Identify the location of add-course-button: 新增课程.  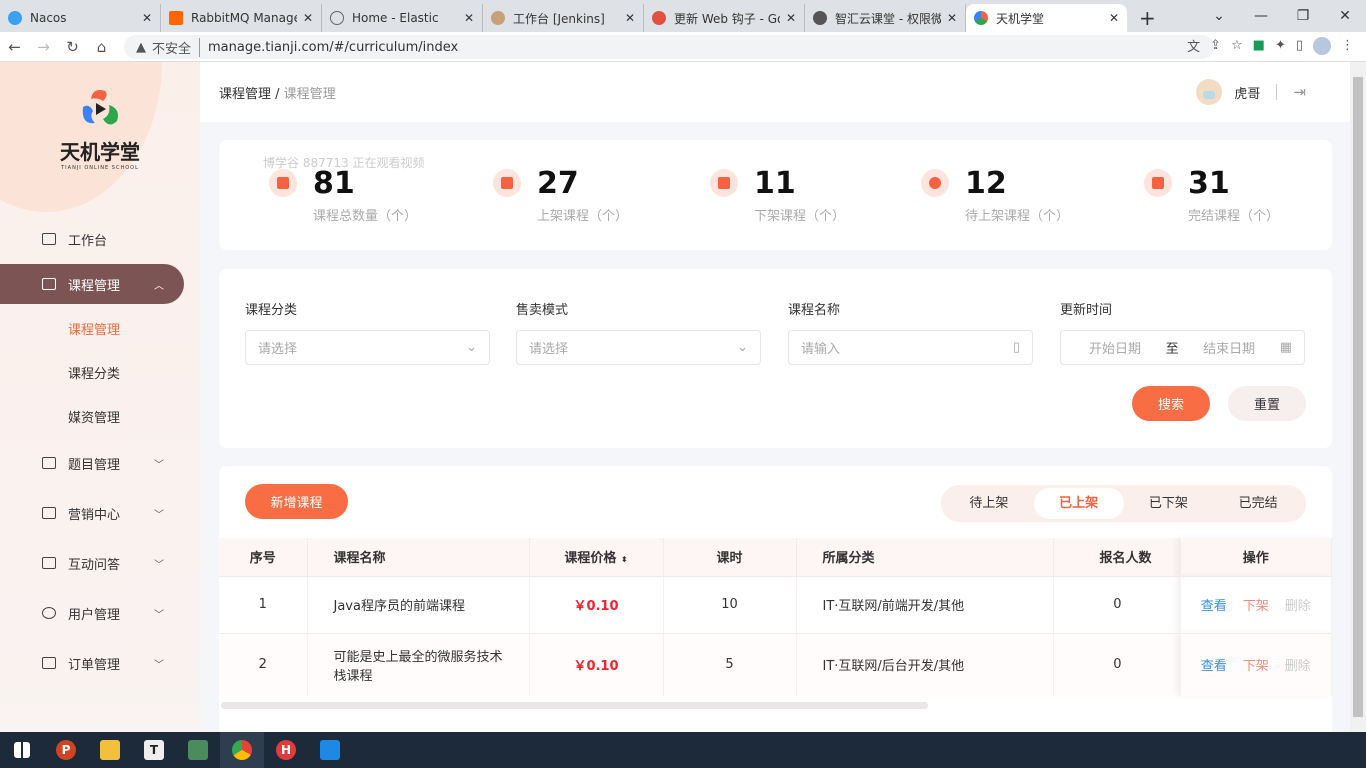
(296, 501).